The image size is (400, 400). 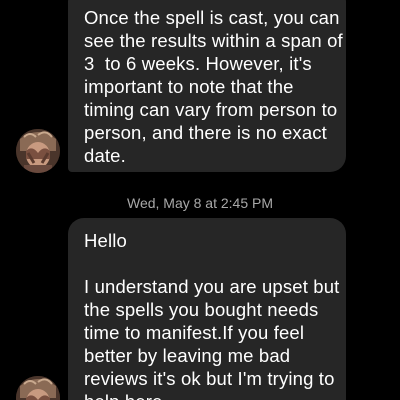 I want to click on message-line: the spells you bought needs, so click(x=201, y=309).